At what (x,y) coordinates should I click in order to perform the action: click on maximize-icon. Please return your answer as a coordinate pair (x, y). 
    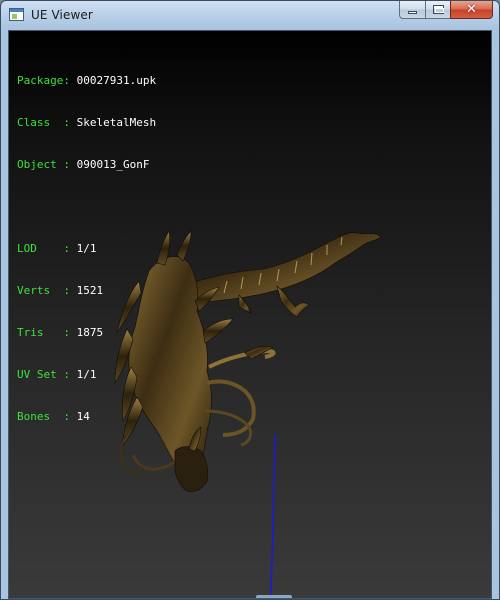
    Looking at the image, I should click on (438, 9).